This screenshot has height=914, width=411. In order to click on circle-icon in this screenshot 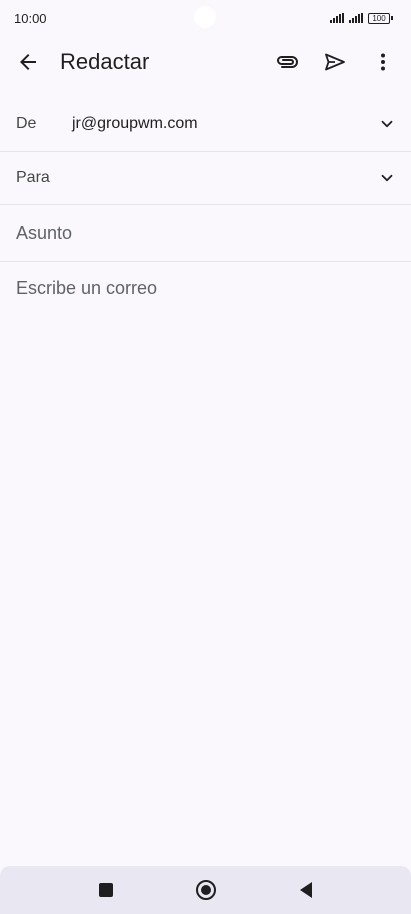, I will do `click(205, 890)`.